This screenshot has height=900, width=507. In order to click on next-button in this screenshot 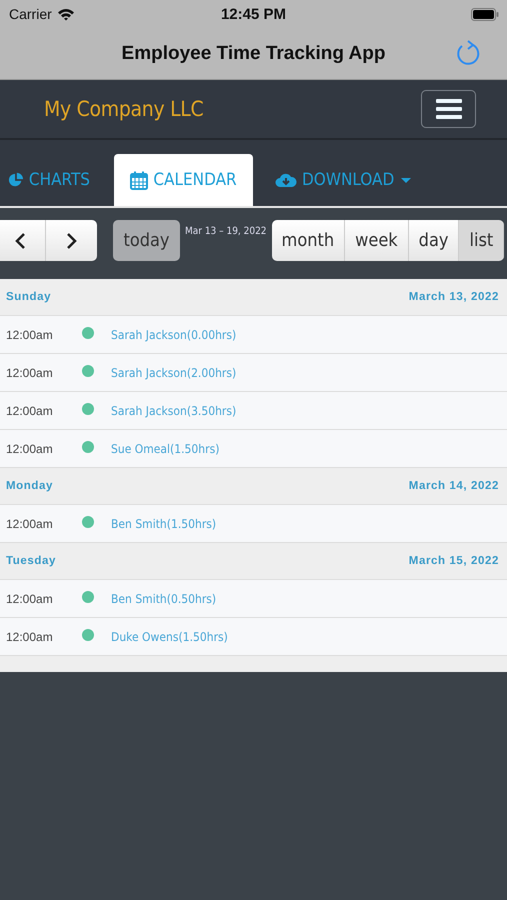, I will do `click(71, 240)`.